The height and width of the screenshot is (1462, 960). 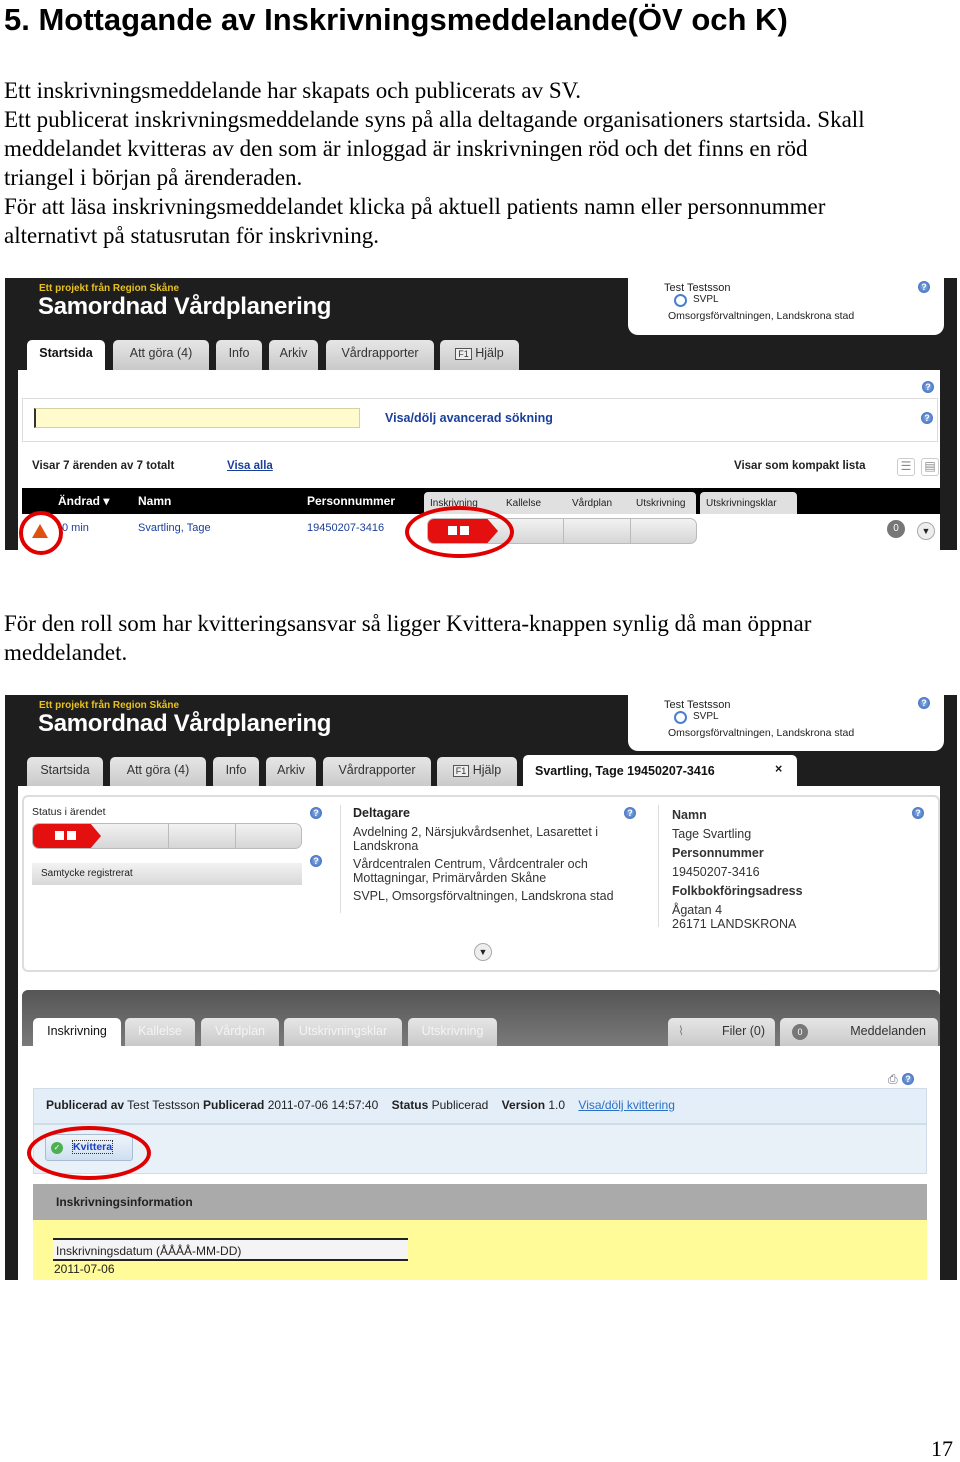 I want to click on patient-pnr: 19450207-3416, so click(x=716, y=872).